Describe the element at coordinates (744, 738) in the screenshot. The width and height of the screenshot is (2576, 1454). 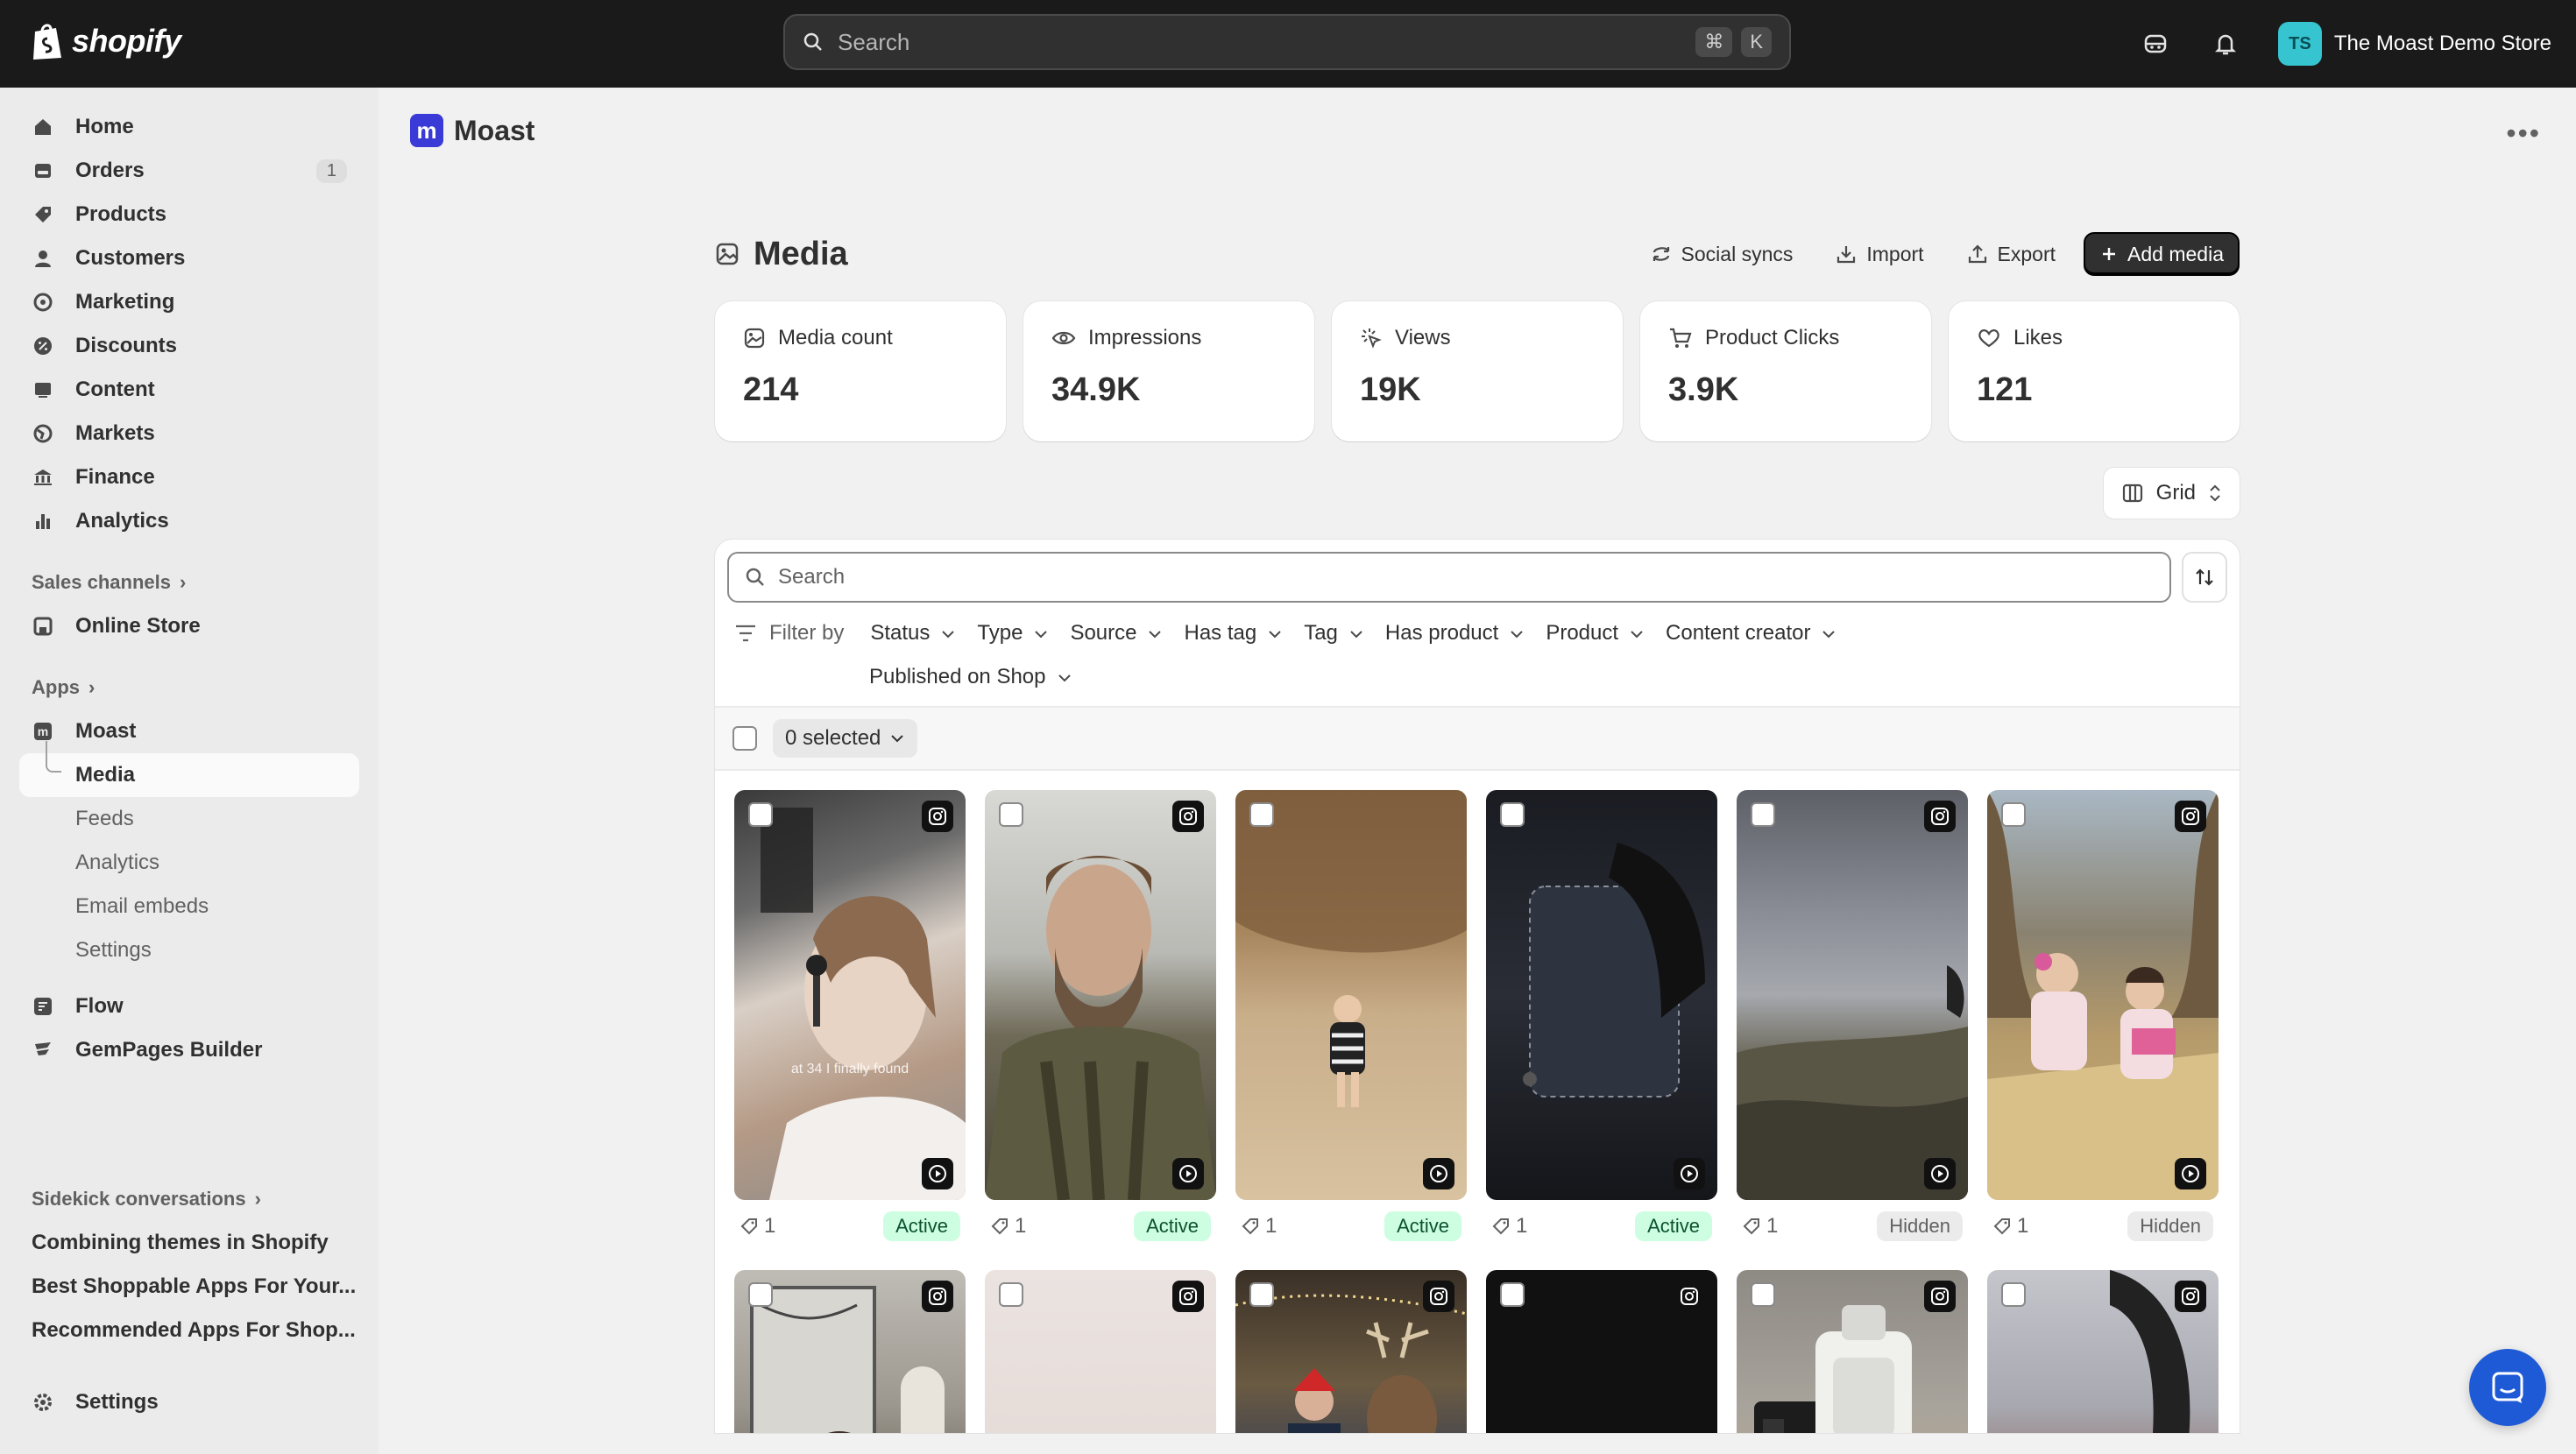
I see `select-all-checkbox` at that location.